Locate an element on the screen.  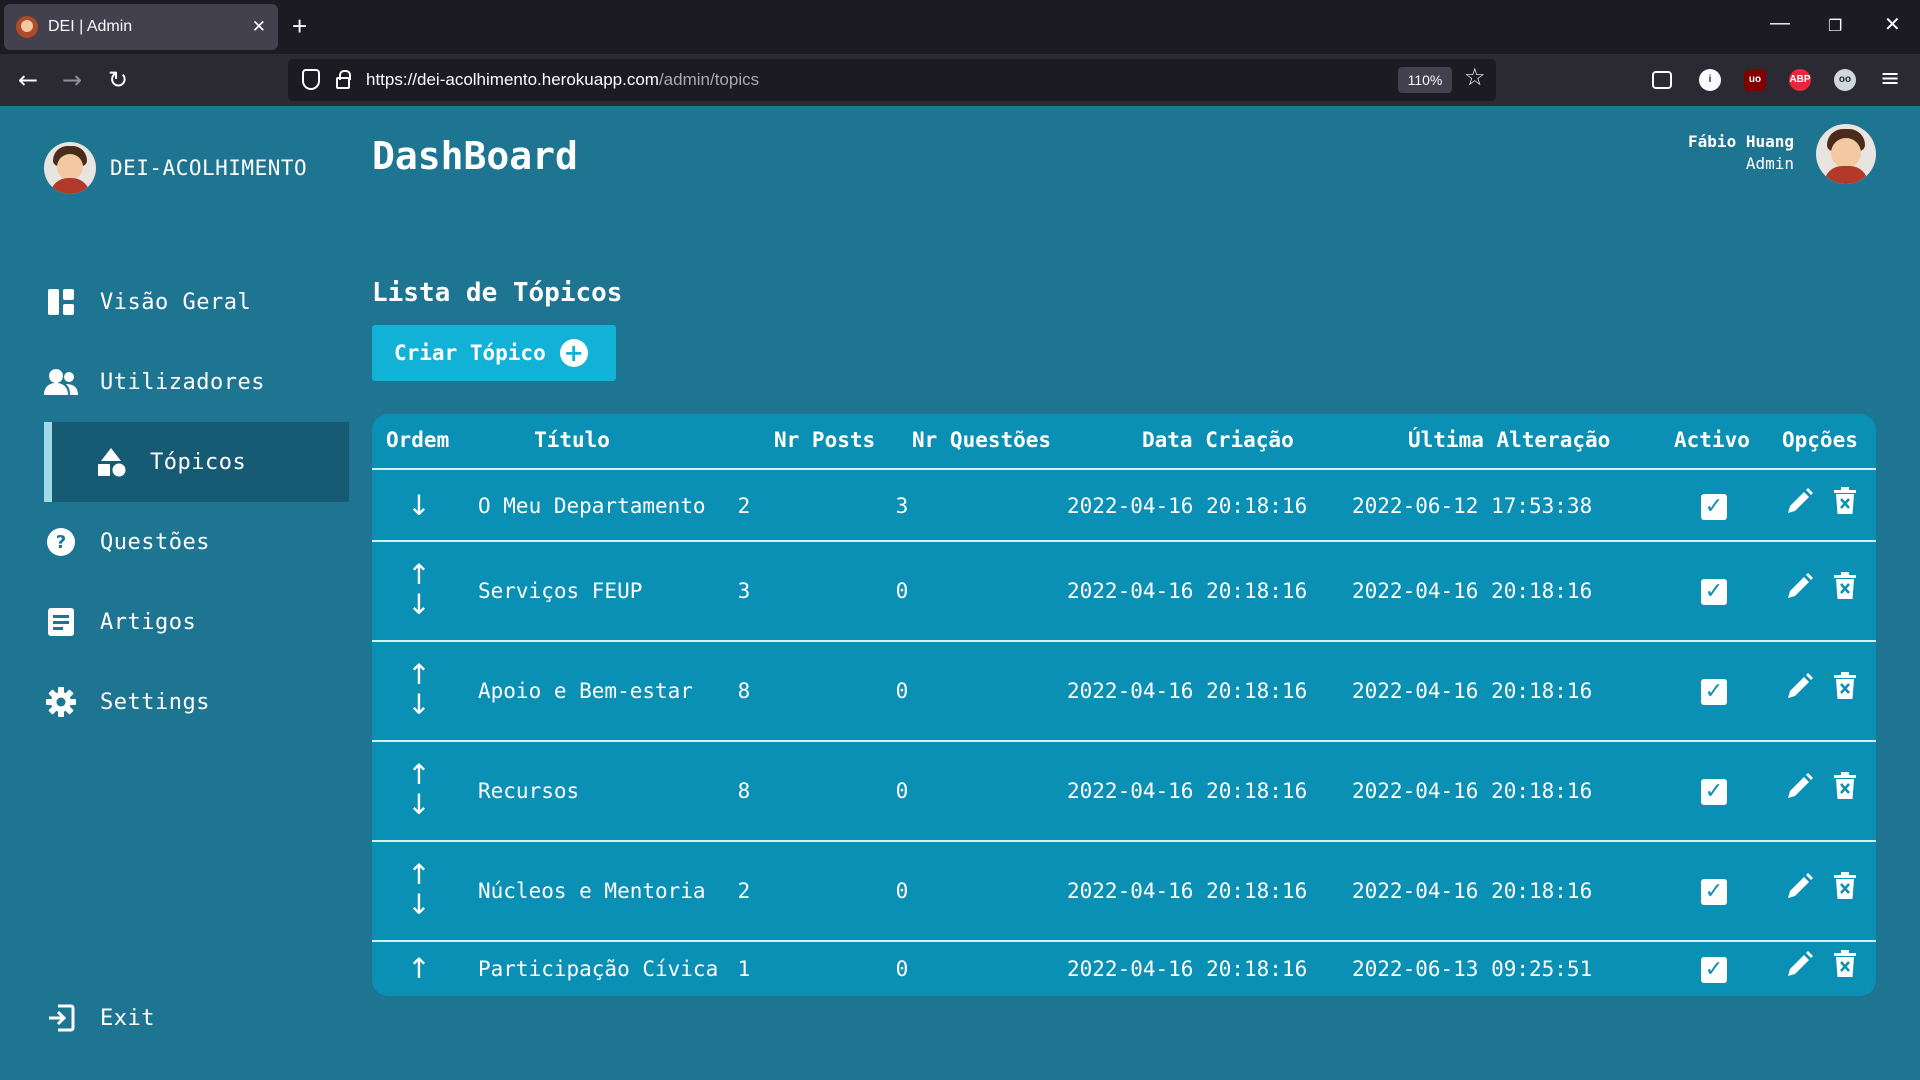
sidebar-item-artigos: Artigos is located at coordinates (196, 622).